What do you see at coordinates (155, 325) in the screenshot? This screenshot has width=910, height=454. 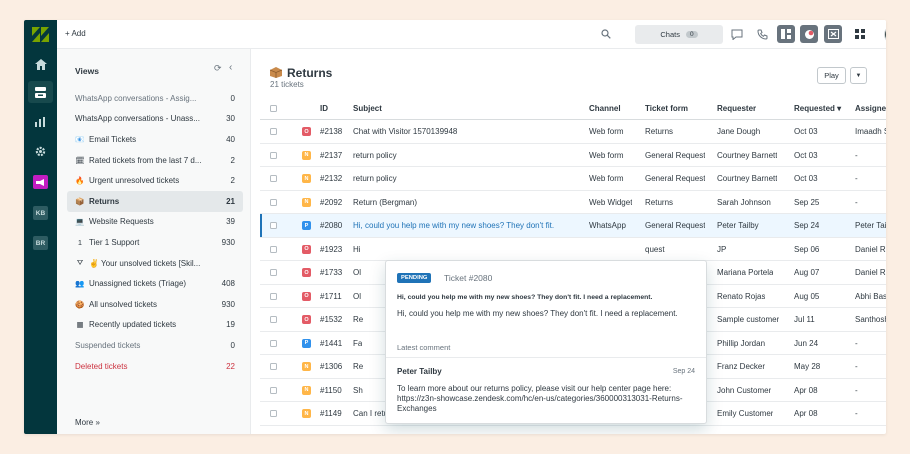 I see `view-item: ▦ Recently updated tickets 19` at bounding box center [155, 325].